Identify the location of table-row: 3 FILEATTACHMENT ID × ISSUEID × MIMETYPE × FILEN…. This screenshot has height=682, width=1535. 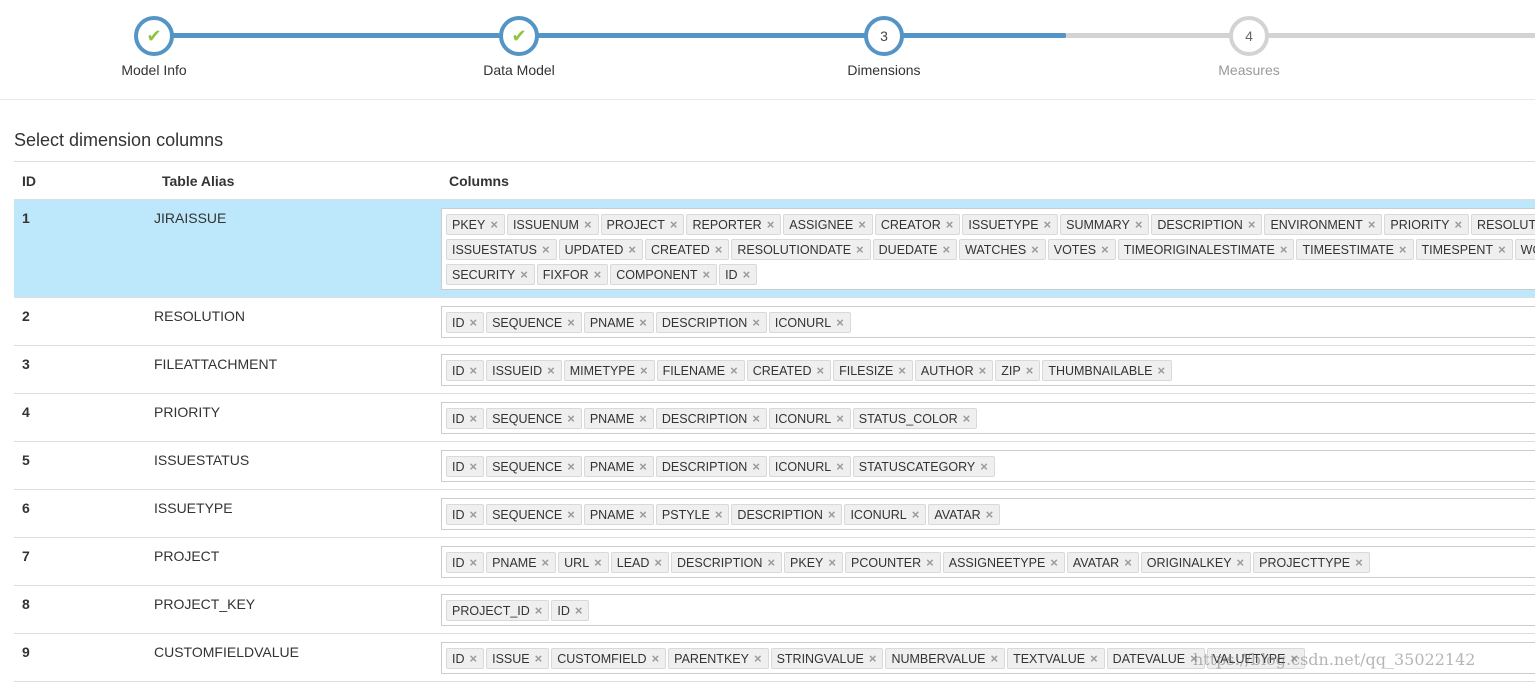
(774, 369).